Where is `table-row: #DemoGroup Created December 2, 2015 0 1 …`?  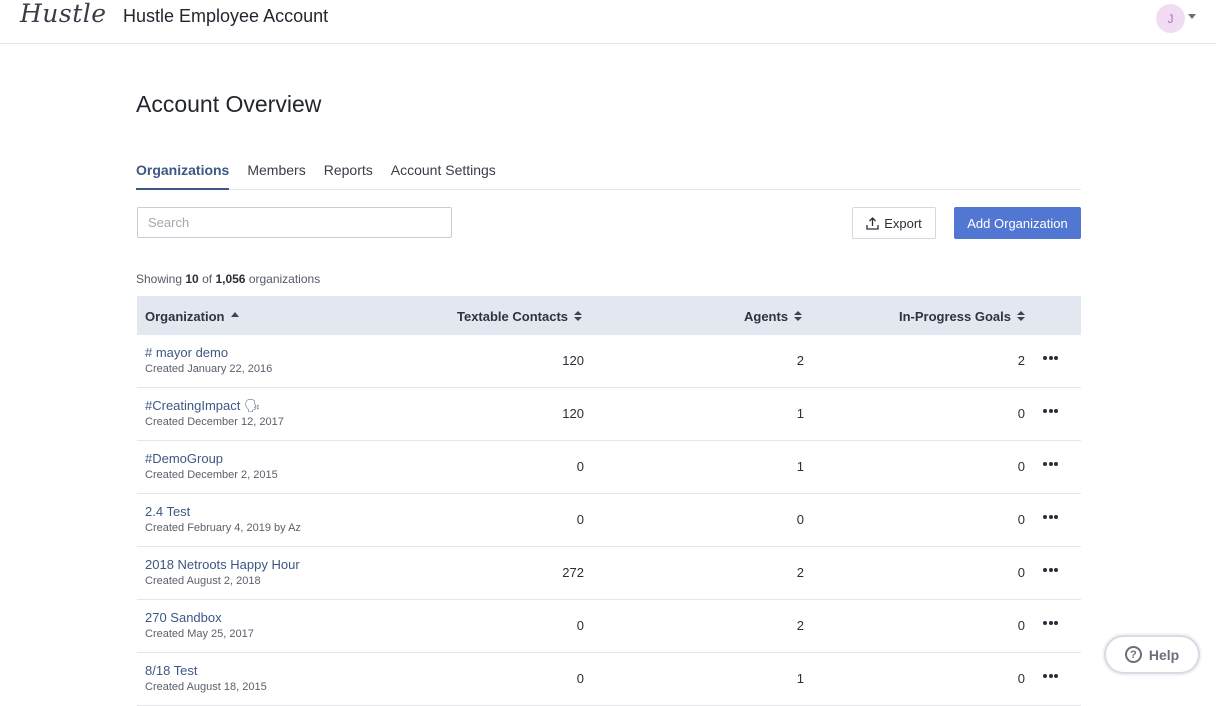
table-row: #DemoGroup Created December 2, 2015 0 1 … is located at coordinates (609, 467).